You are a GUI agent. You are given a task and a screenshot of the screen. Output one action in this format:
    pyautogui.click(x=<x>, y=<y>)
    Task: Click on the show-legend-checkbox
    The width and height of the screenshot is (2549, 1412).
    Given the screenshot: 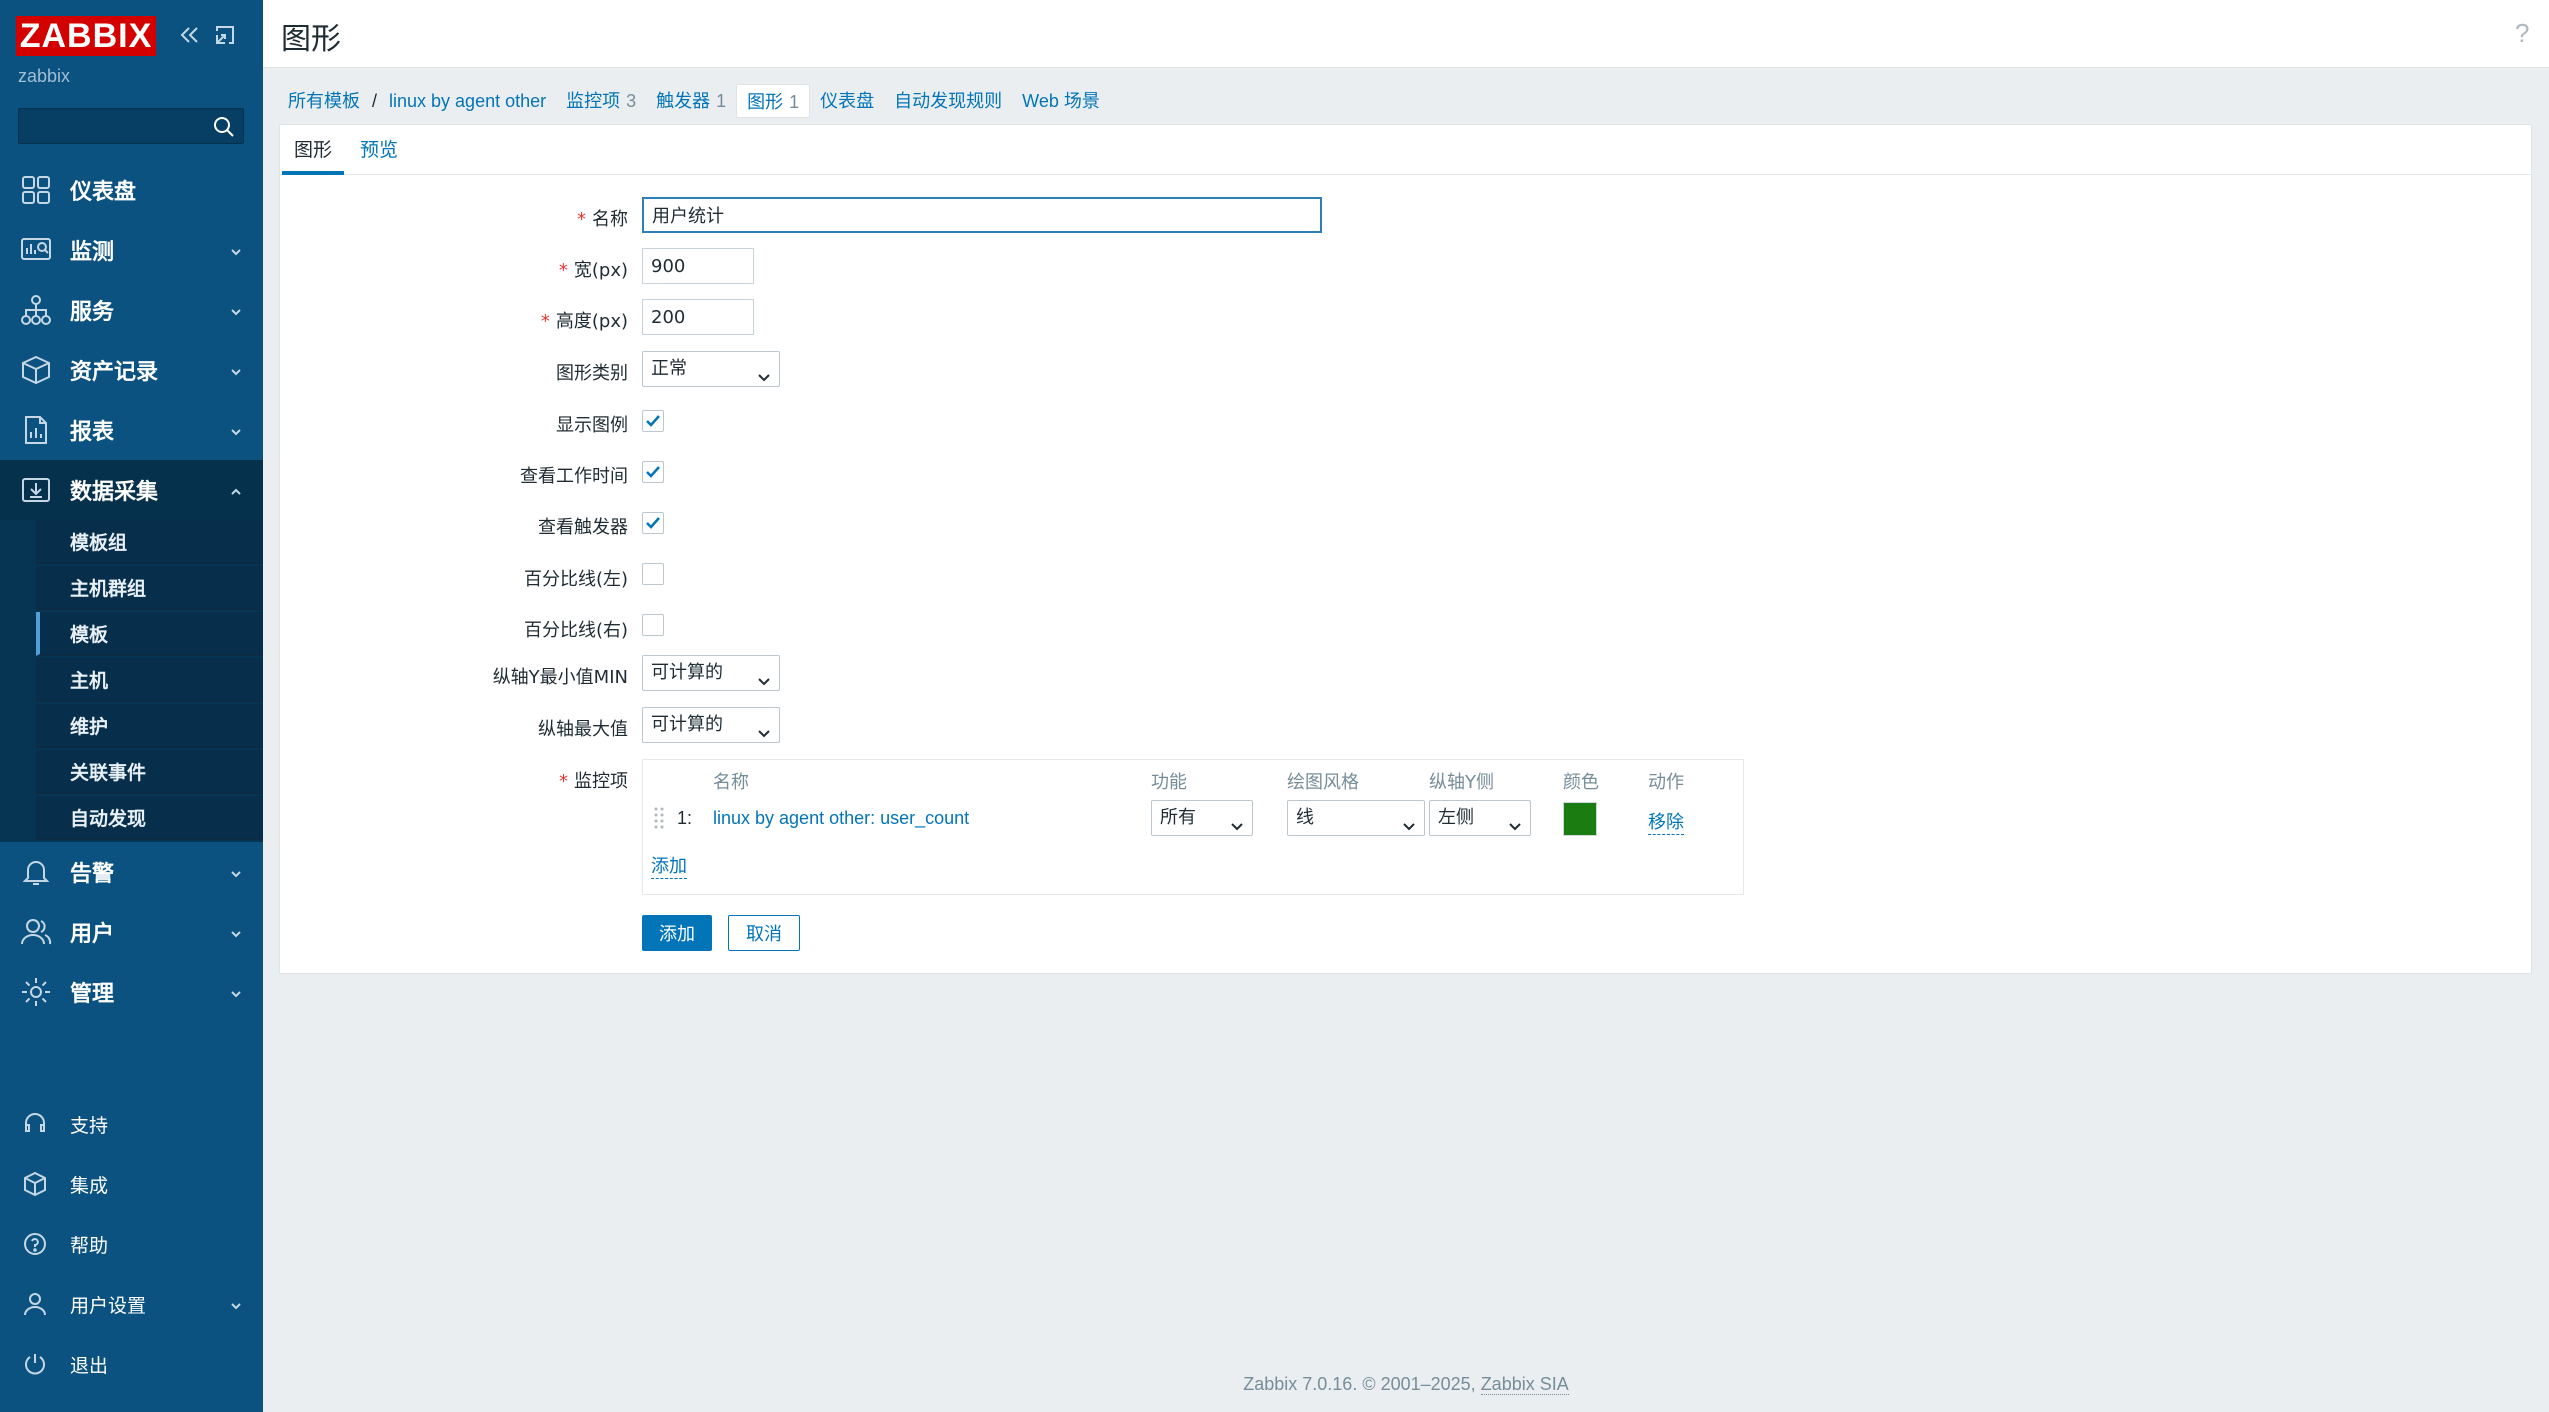 What is the action you would take?
    pyautogui.click(x=653, y=421)
    